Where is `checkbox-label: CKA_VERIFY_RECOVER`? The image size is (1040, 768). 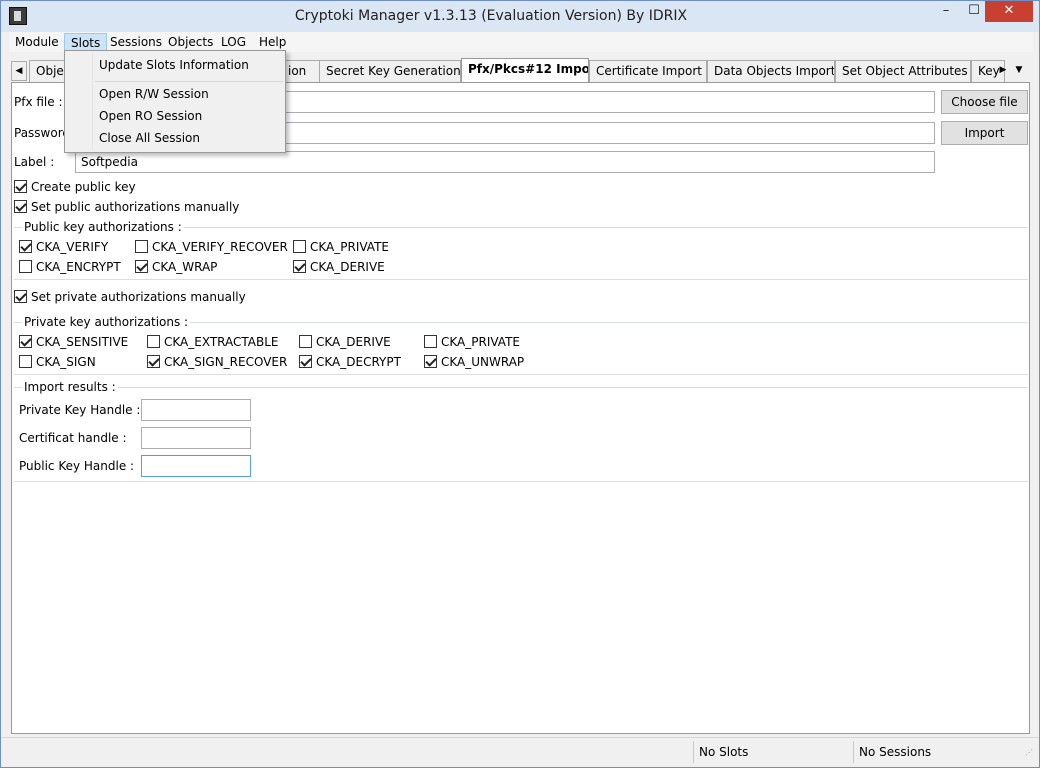
checkbox-label: CKA_VERIFY_RECOVER is located at coordinates (220, 247).